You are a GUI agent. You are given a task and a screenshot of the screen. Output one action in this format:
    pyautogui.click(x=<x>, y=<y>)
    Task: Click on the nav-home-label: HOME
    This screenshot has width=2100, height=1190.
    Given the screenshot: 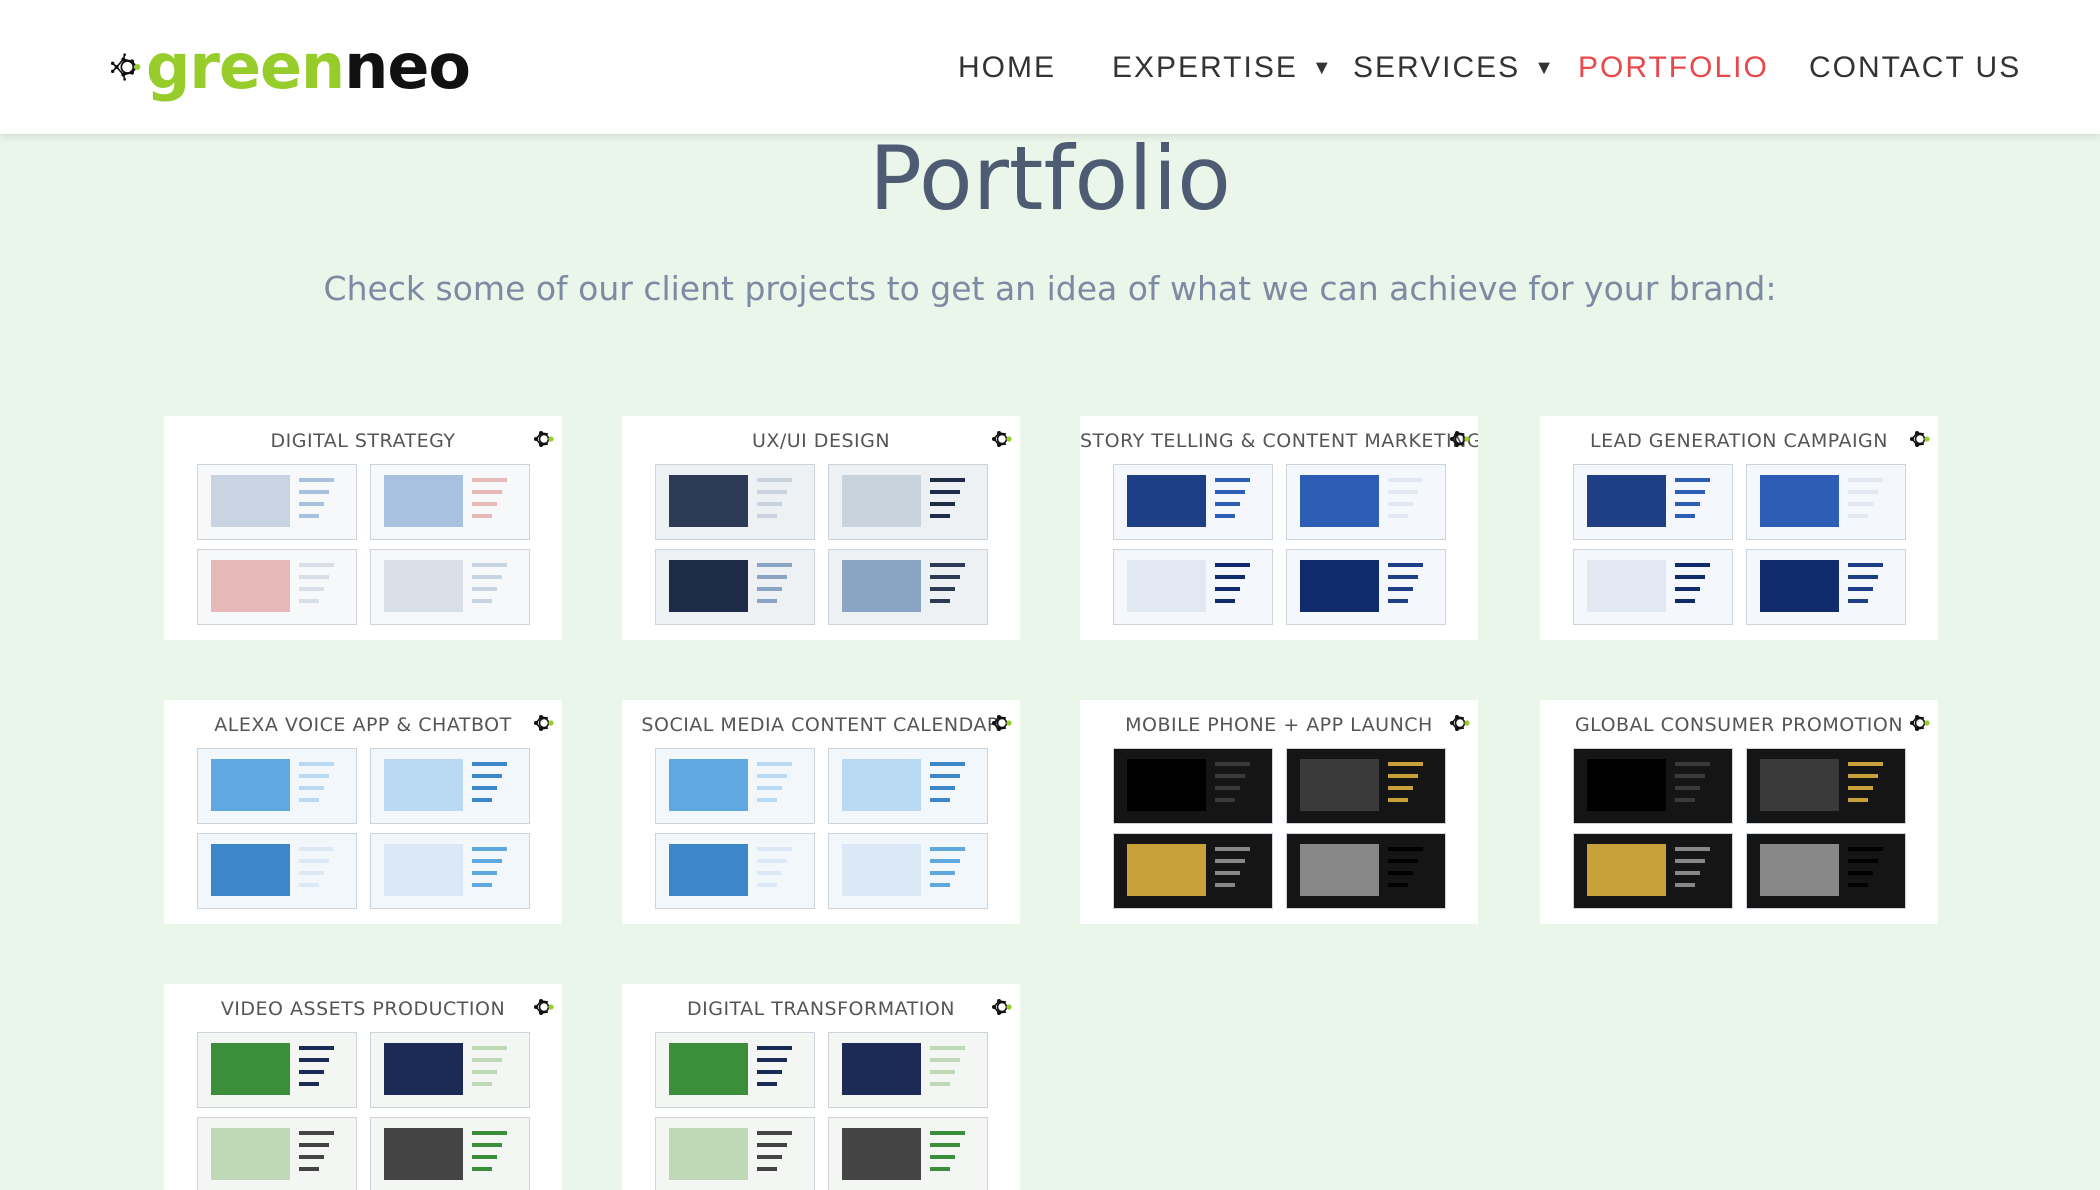 What is the action you would take?
    pyautogui.click(x=1007, y=67)
    